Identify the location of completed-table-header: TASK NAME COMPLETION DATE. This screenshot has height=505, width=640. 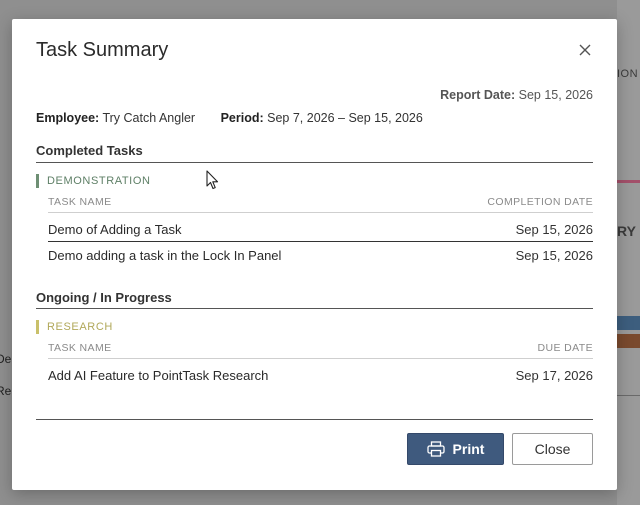
(320, 202).